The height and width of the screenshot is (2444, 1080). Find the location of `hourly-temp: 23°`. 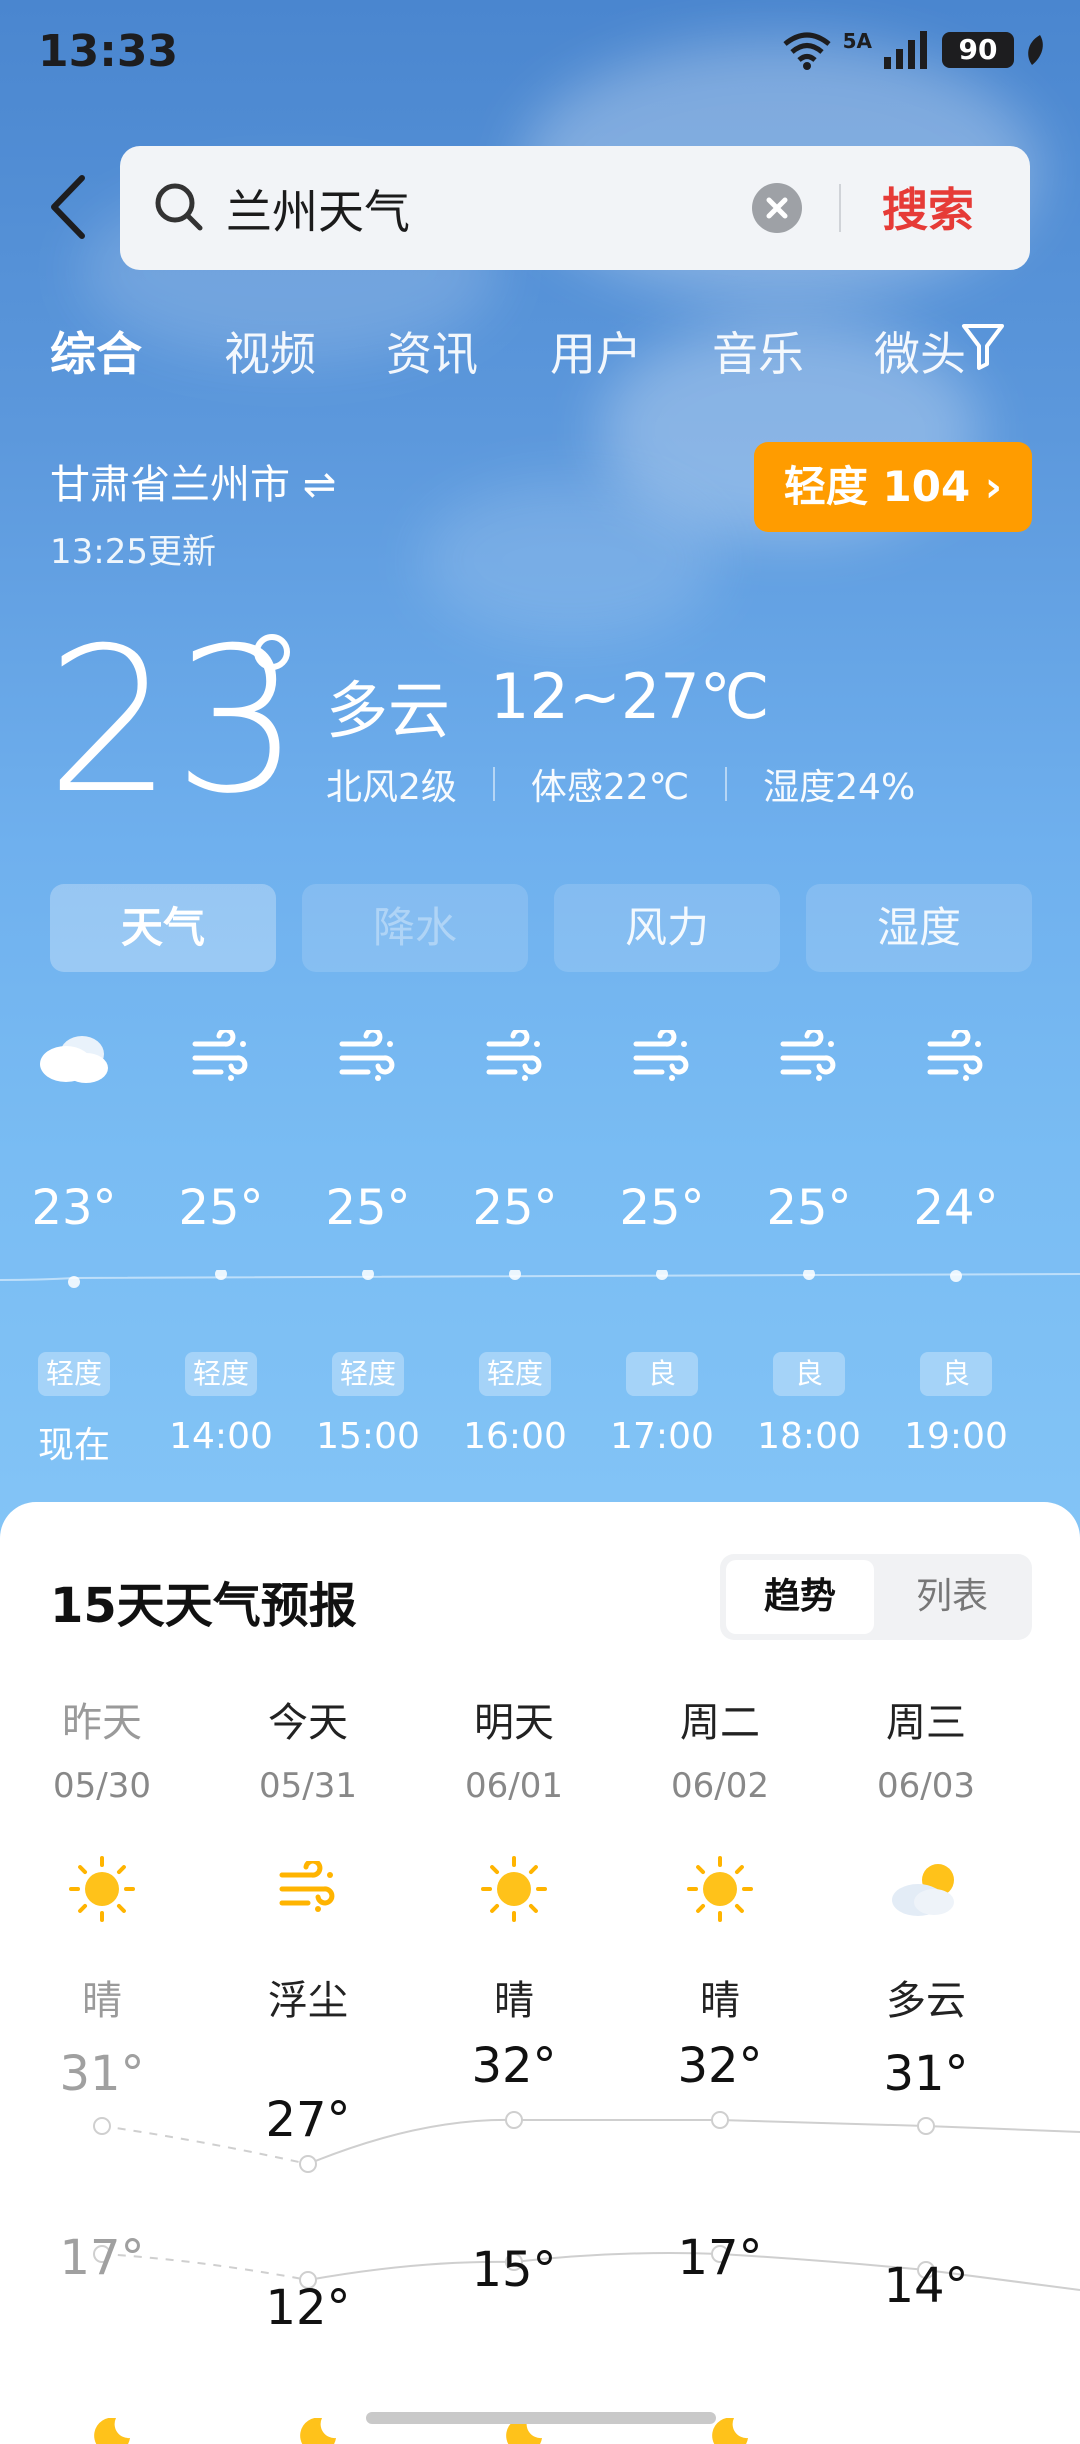

hourly-temp: 23° is located at coordinates (74, 1208).